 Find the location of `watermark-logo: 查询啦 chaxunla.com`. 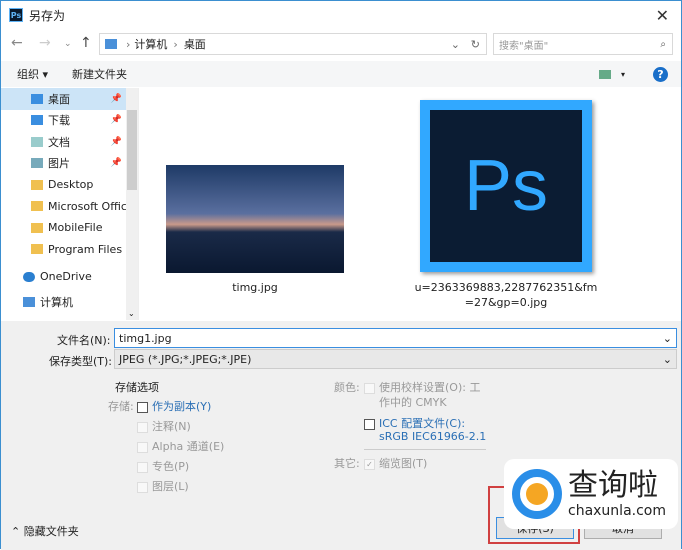

watermark-logo: 查询啦 chaxunla.com is located at coordinates (591, 494).